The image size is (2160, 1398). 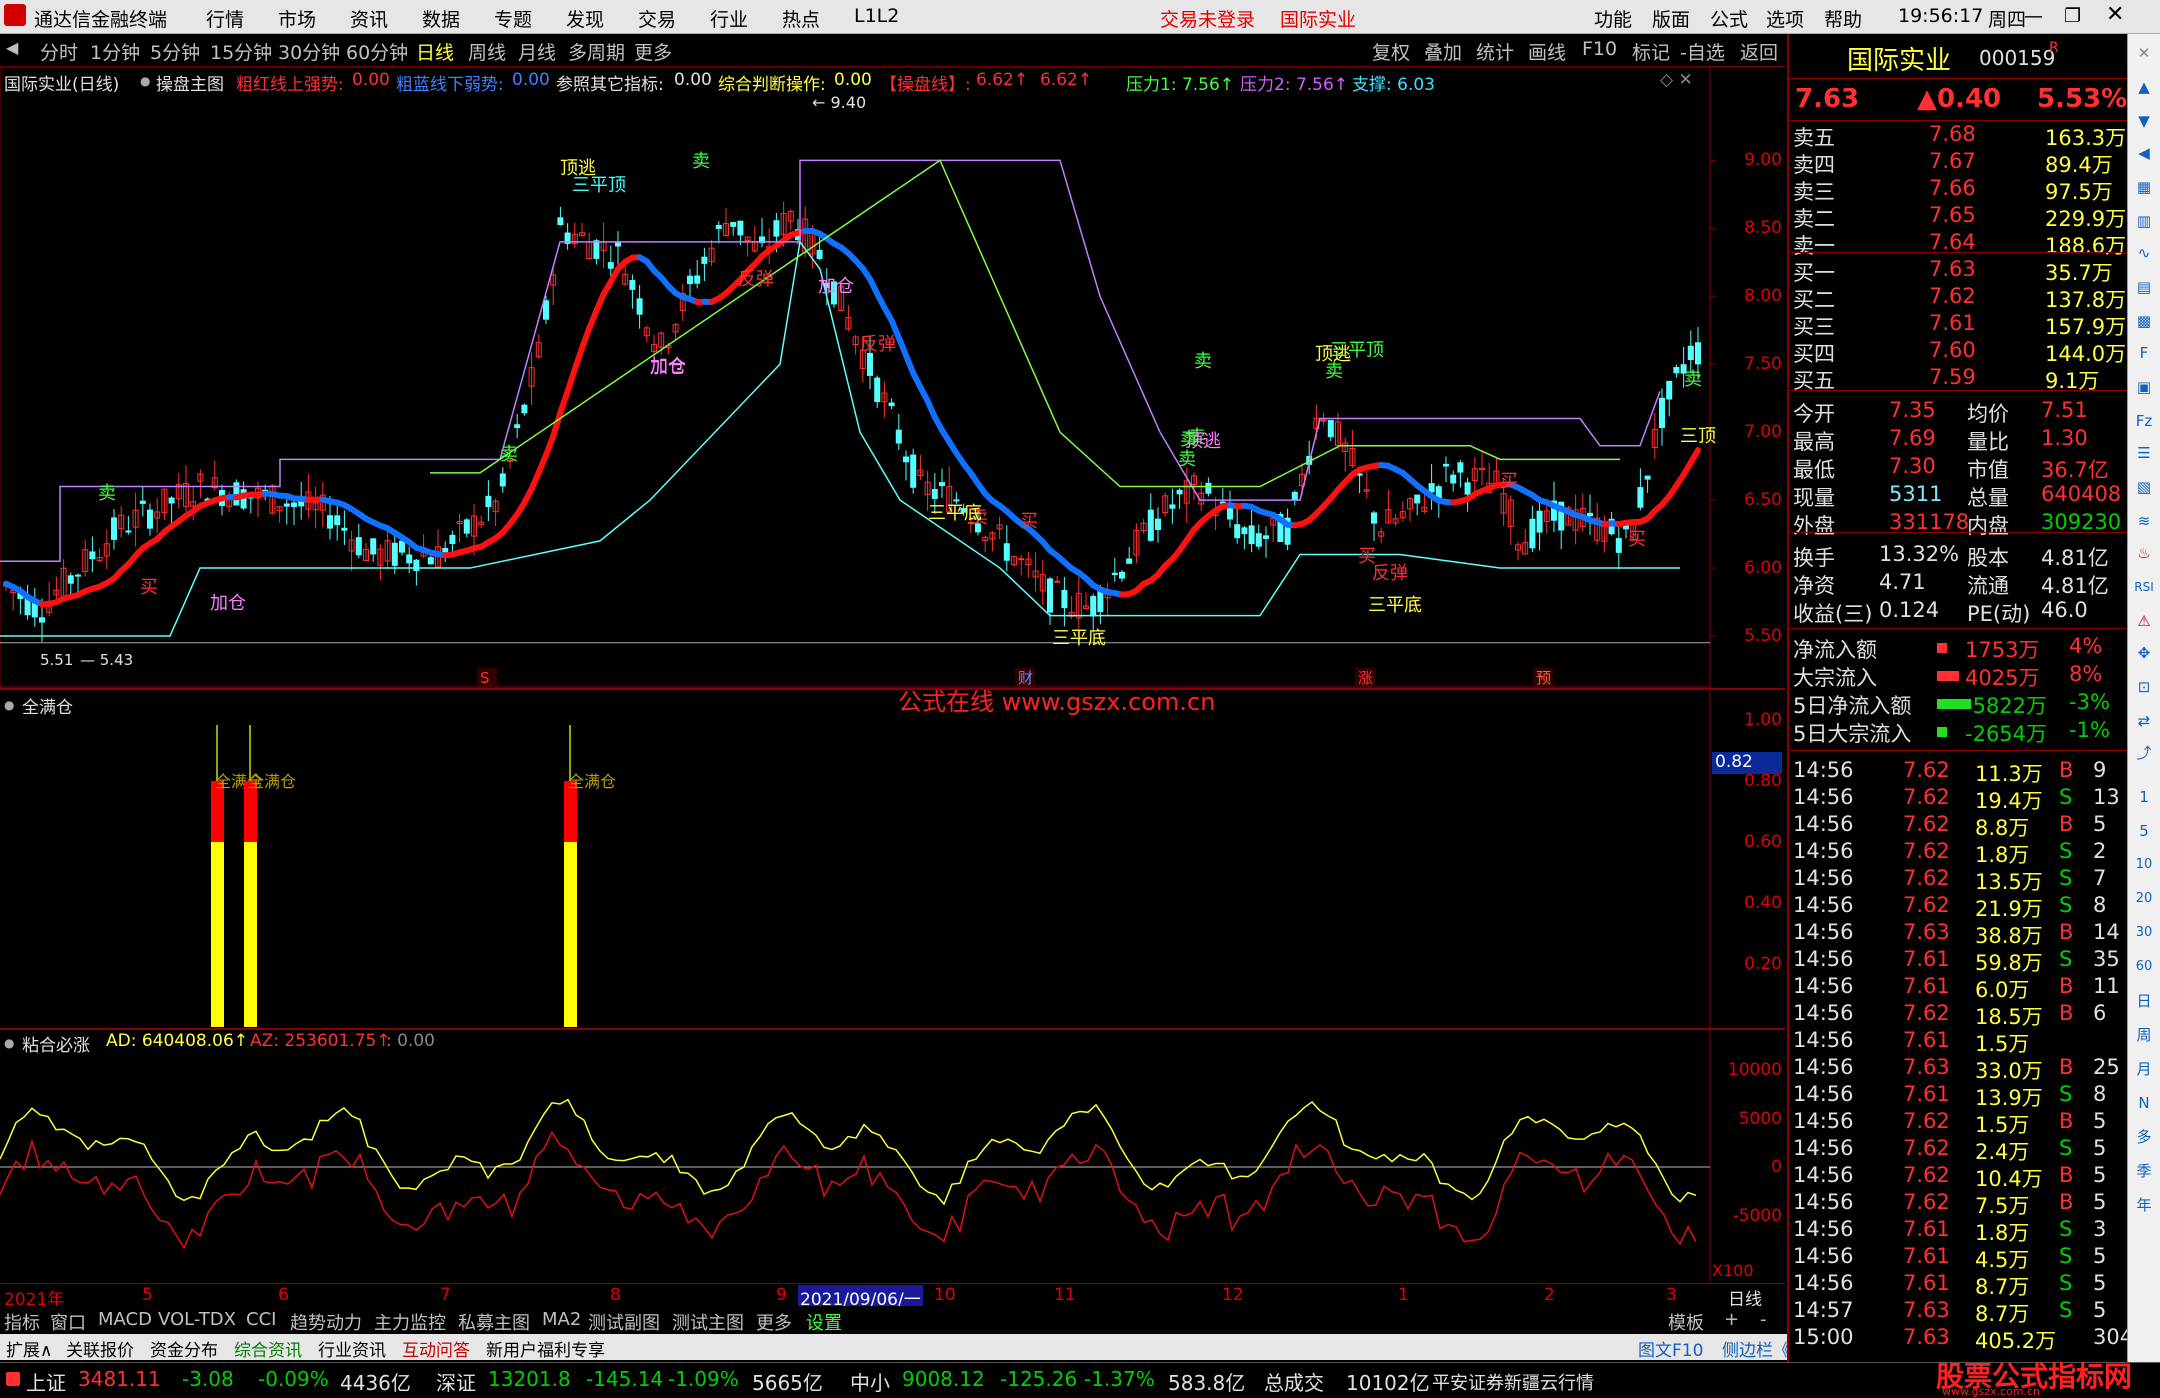 I want to click on period-tick: 分时, so click(x=59, y=51).